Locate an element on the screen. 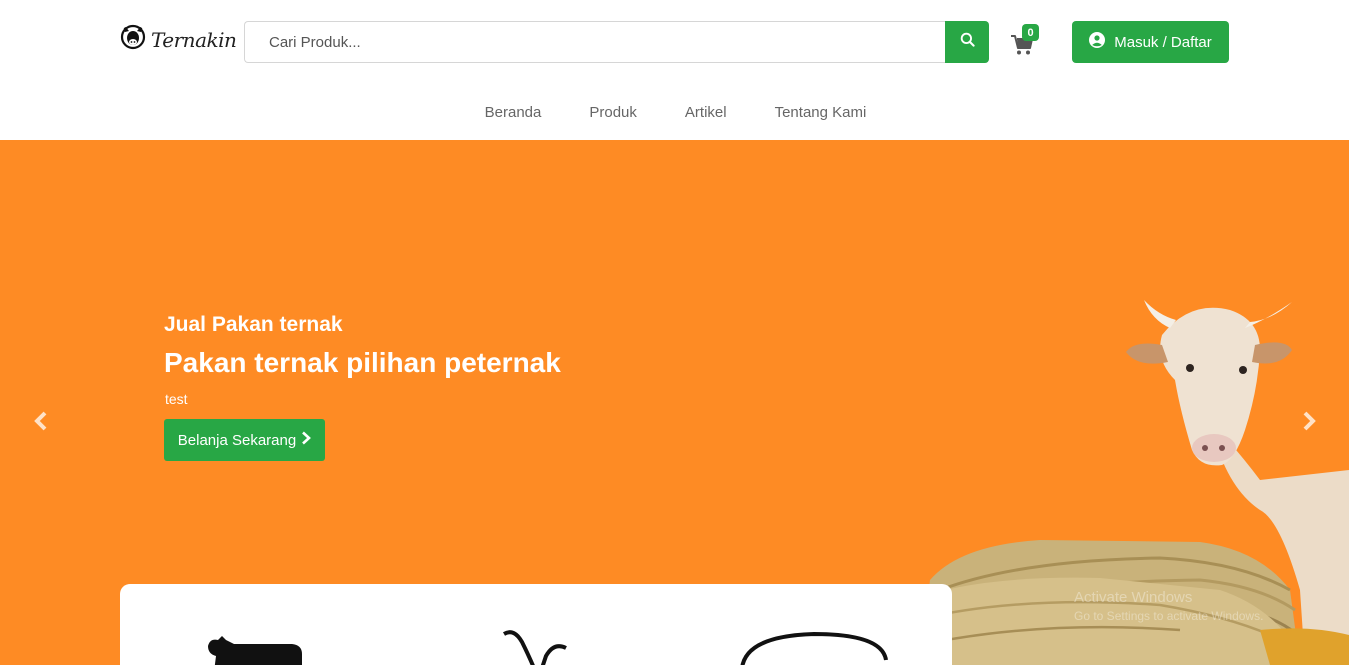  shop-now-button: Belanja Sekarang is located at coordinates (244, 440).